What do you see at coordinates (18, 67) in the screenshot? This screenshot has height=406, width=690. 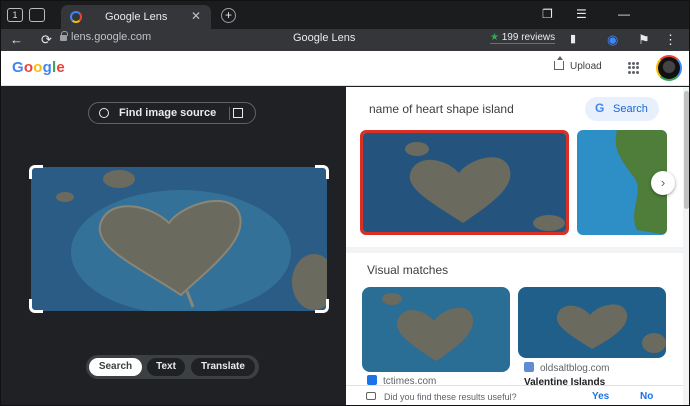 I see `logo-letter: G` at bounding box center [18, 67].